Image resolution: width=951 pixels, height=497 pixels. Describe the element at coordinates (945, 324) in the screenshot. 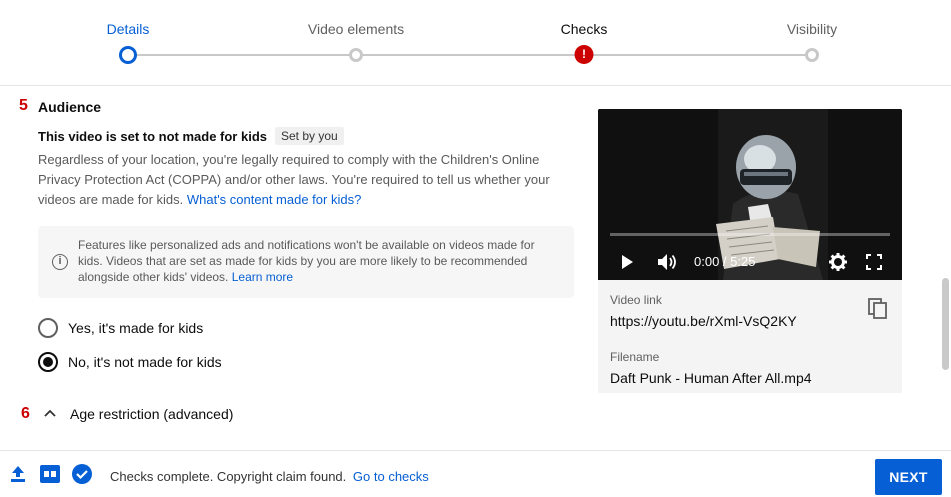

I see `scrollbar-thumb` at that location.